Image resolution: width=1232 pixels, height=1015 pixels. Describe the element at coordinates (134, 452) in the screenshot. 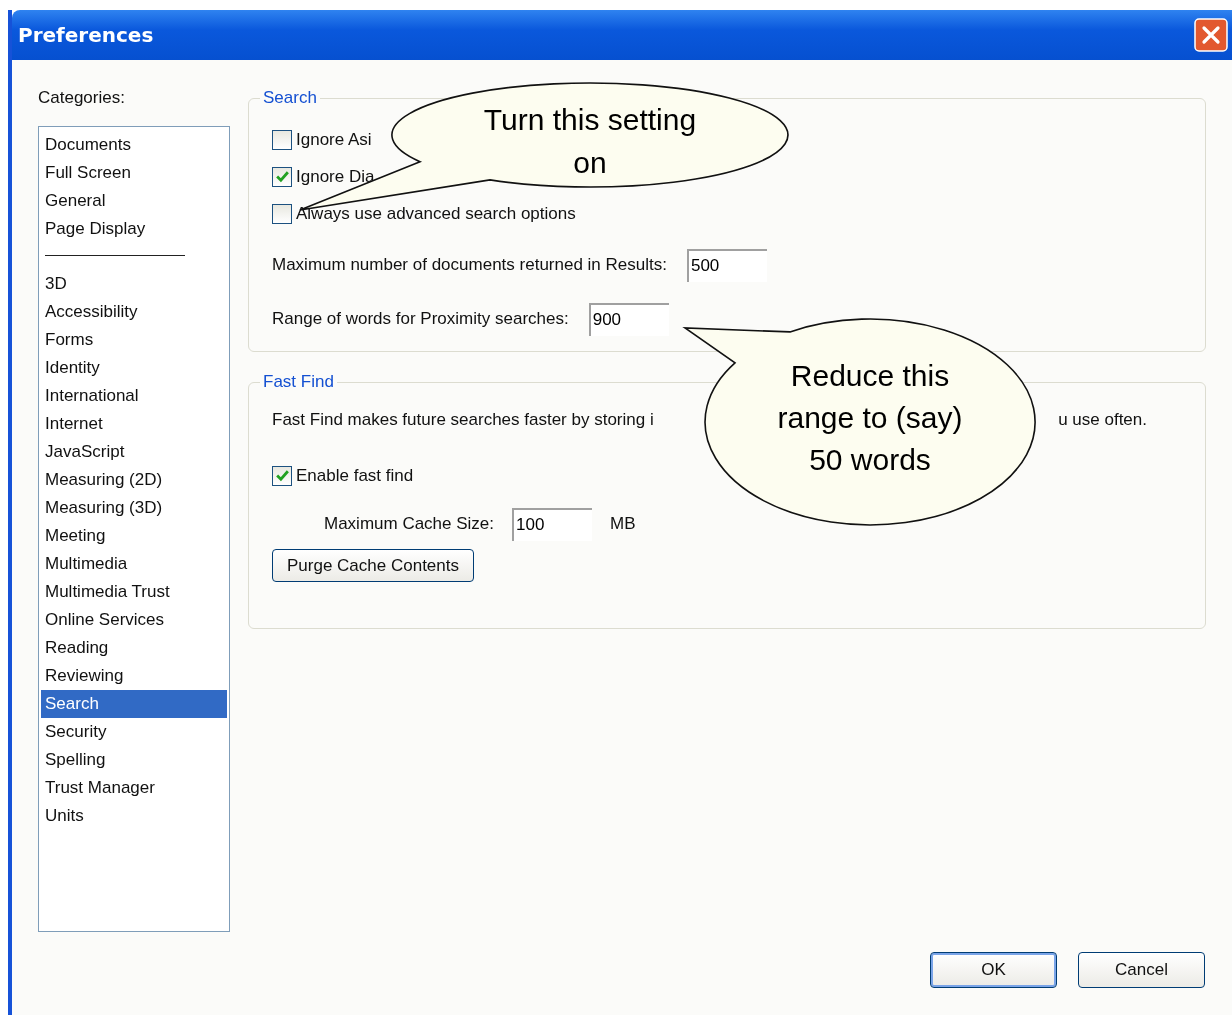

I see `category-item: JavaScript` at that location.